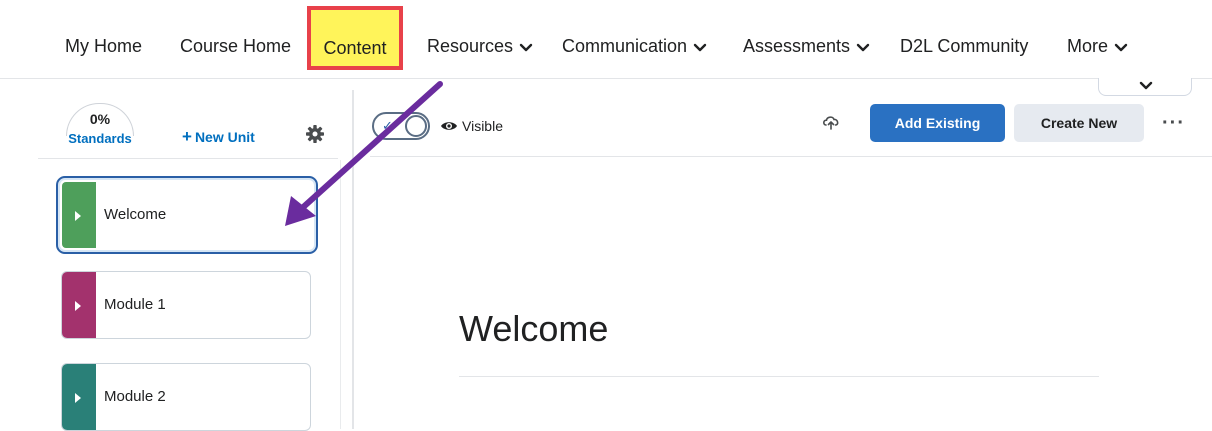  Describe the element at coordinates (449, 126) in the screenshot. I see `eye-icon` at that location.